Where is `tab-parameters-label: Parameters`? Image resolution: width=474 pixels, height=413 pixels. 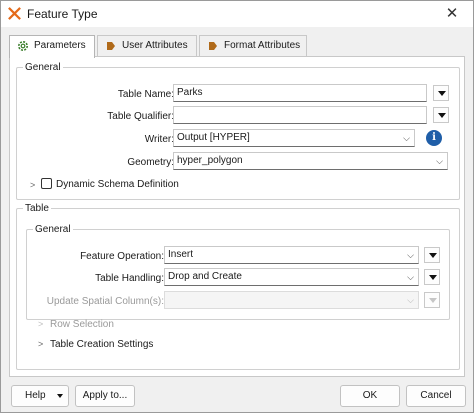 tab-parameters-label: Parameters is located at coordinates (60, 45).